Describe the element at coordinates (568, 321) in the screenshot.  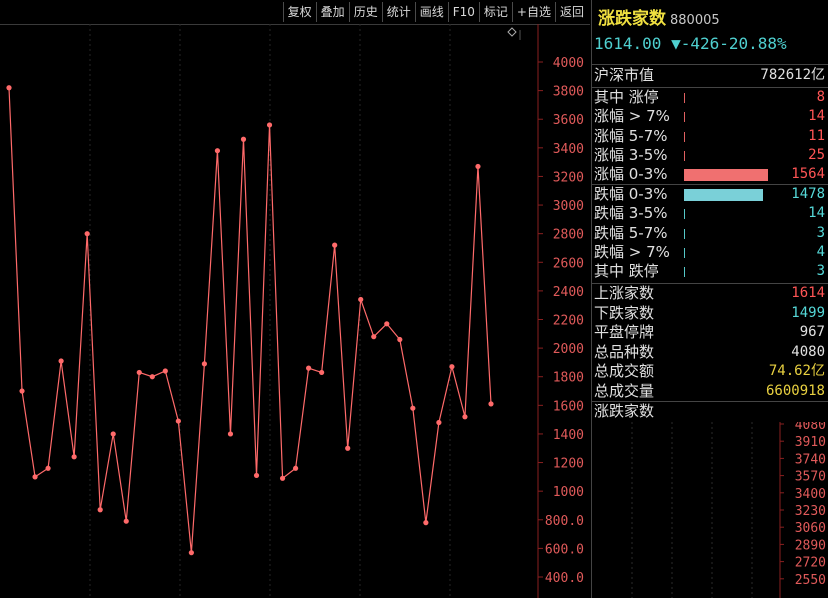
I see `y-tick-label: 2200` at that location.